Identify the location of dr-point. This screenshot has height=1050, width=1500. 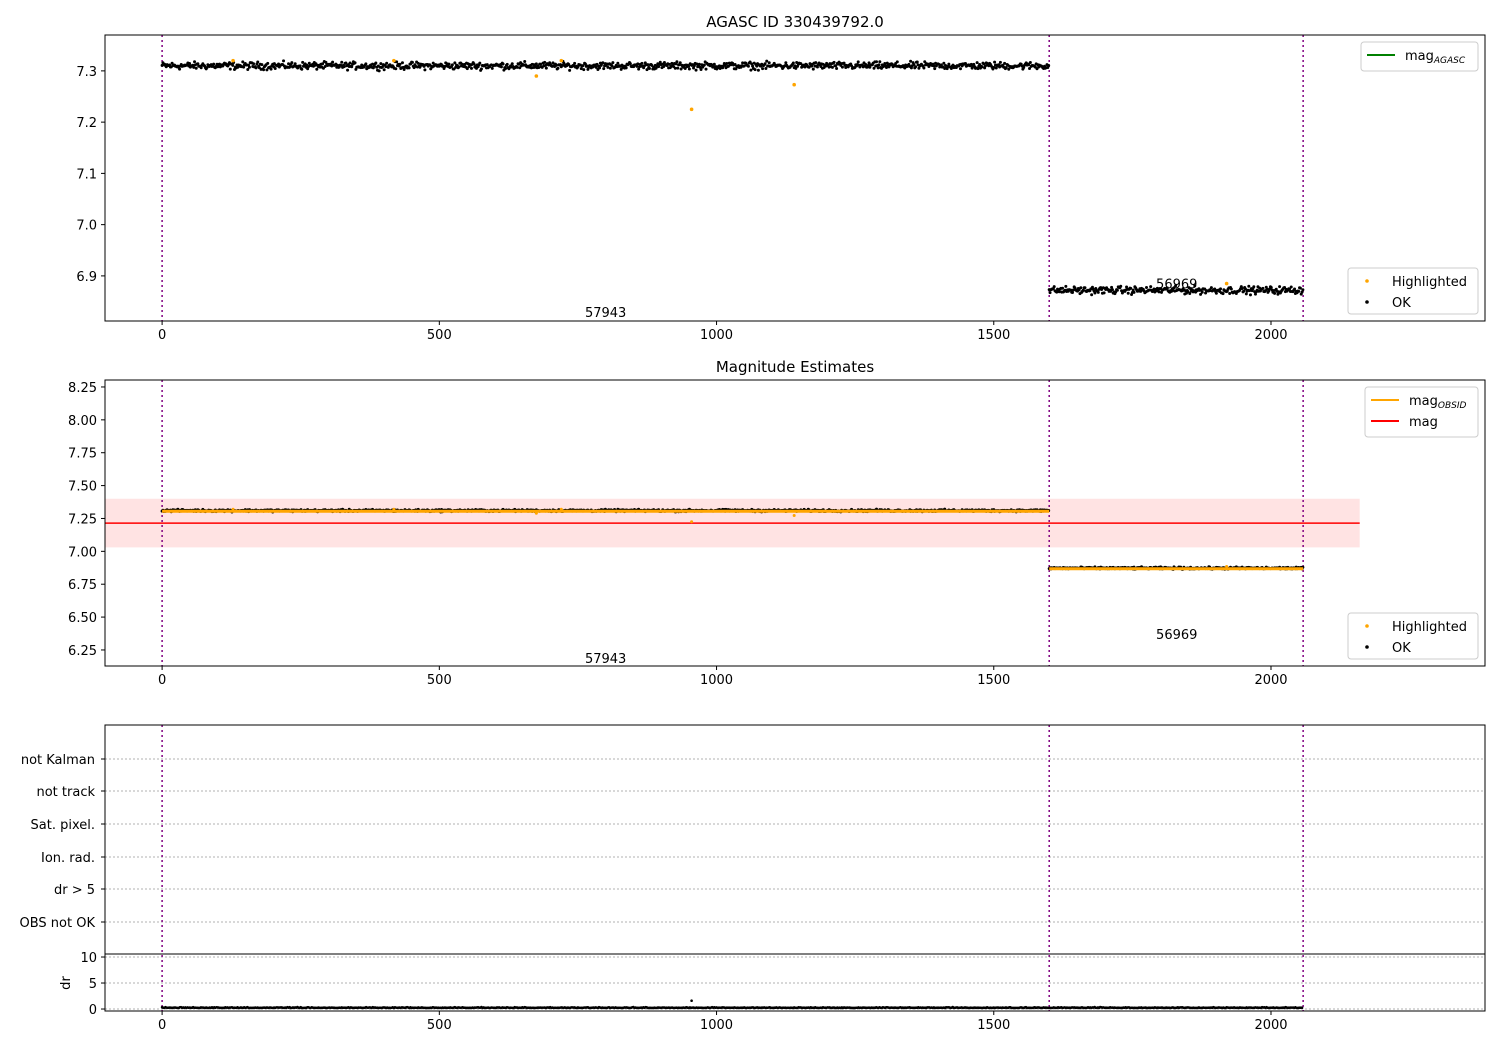
(1302, 1008).